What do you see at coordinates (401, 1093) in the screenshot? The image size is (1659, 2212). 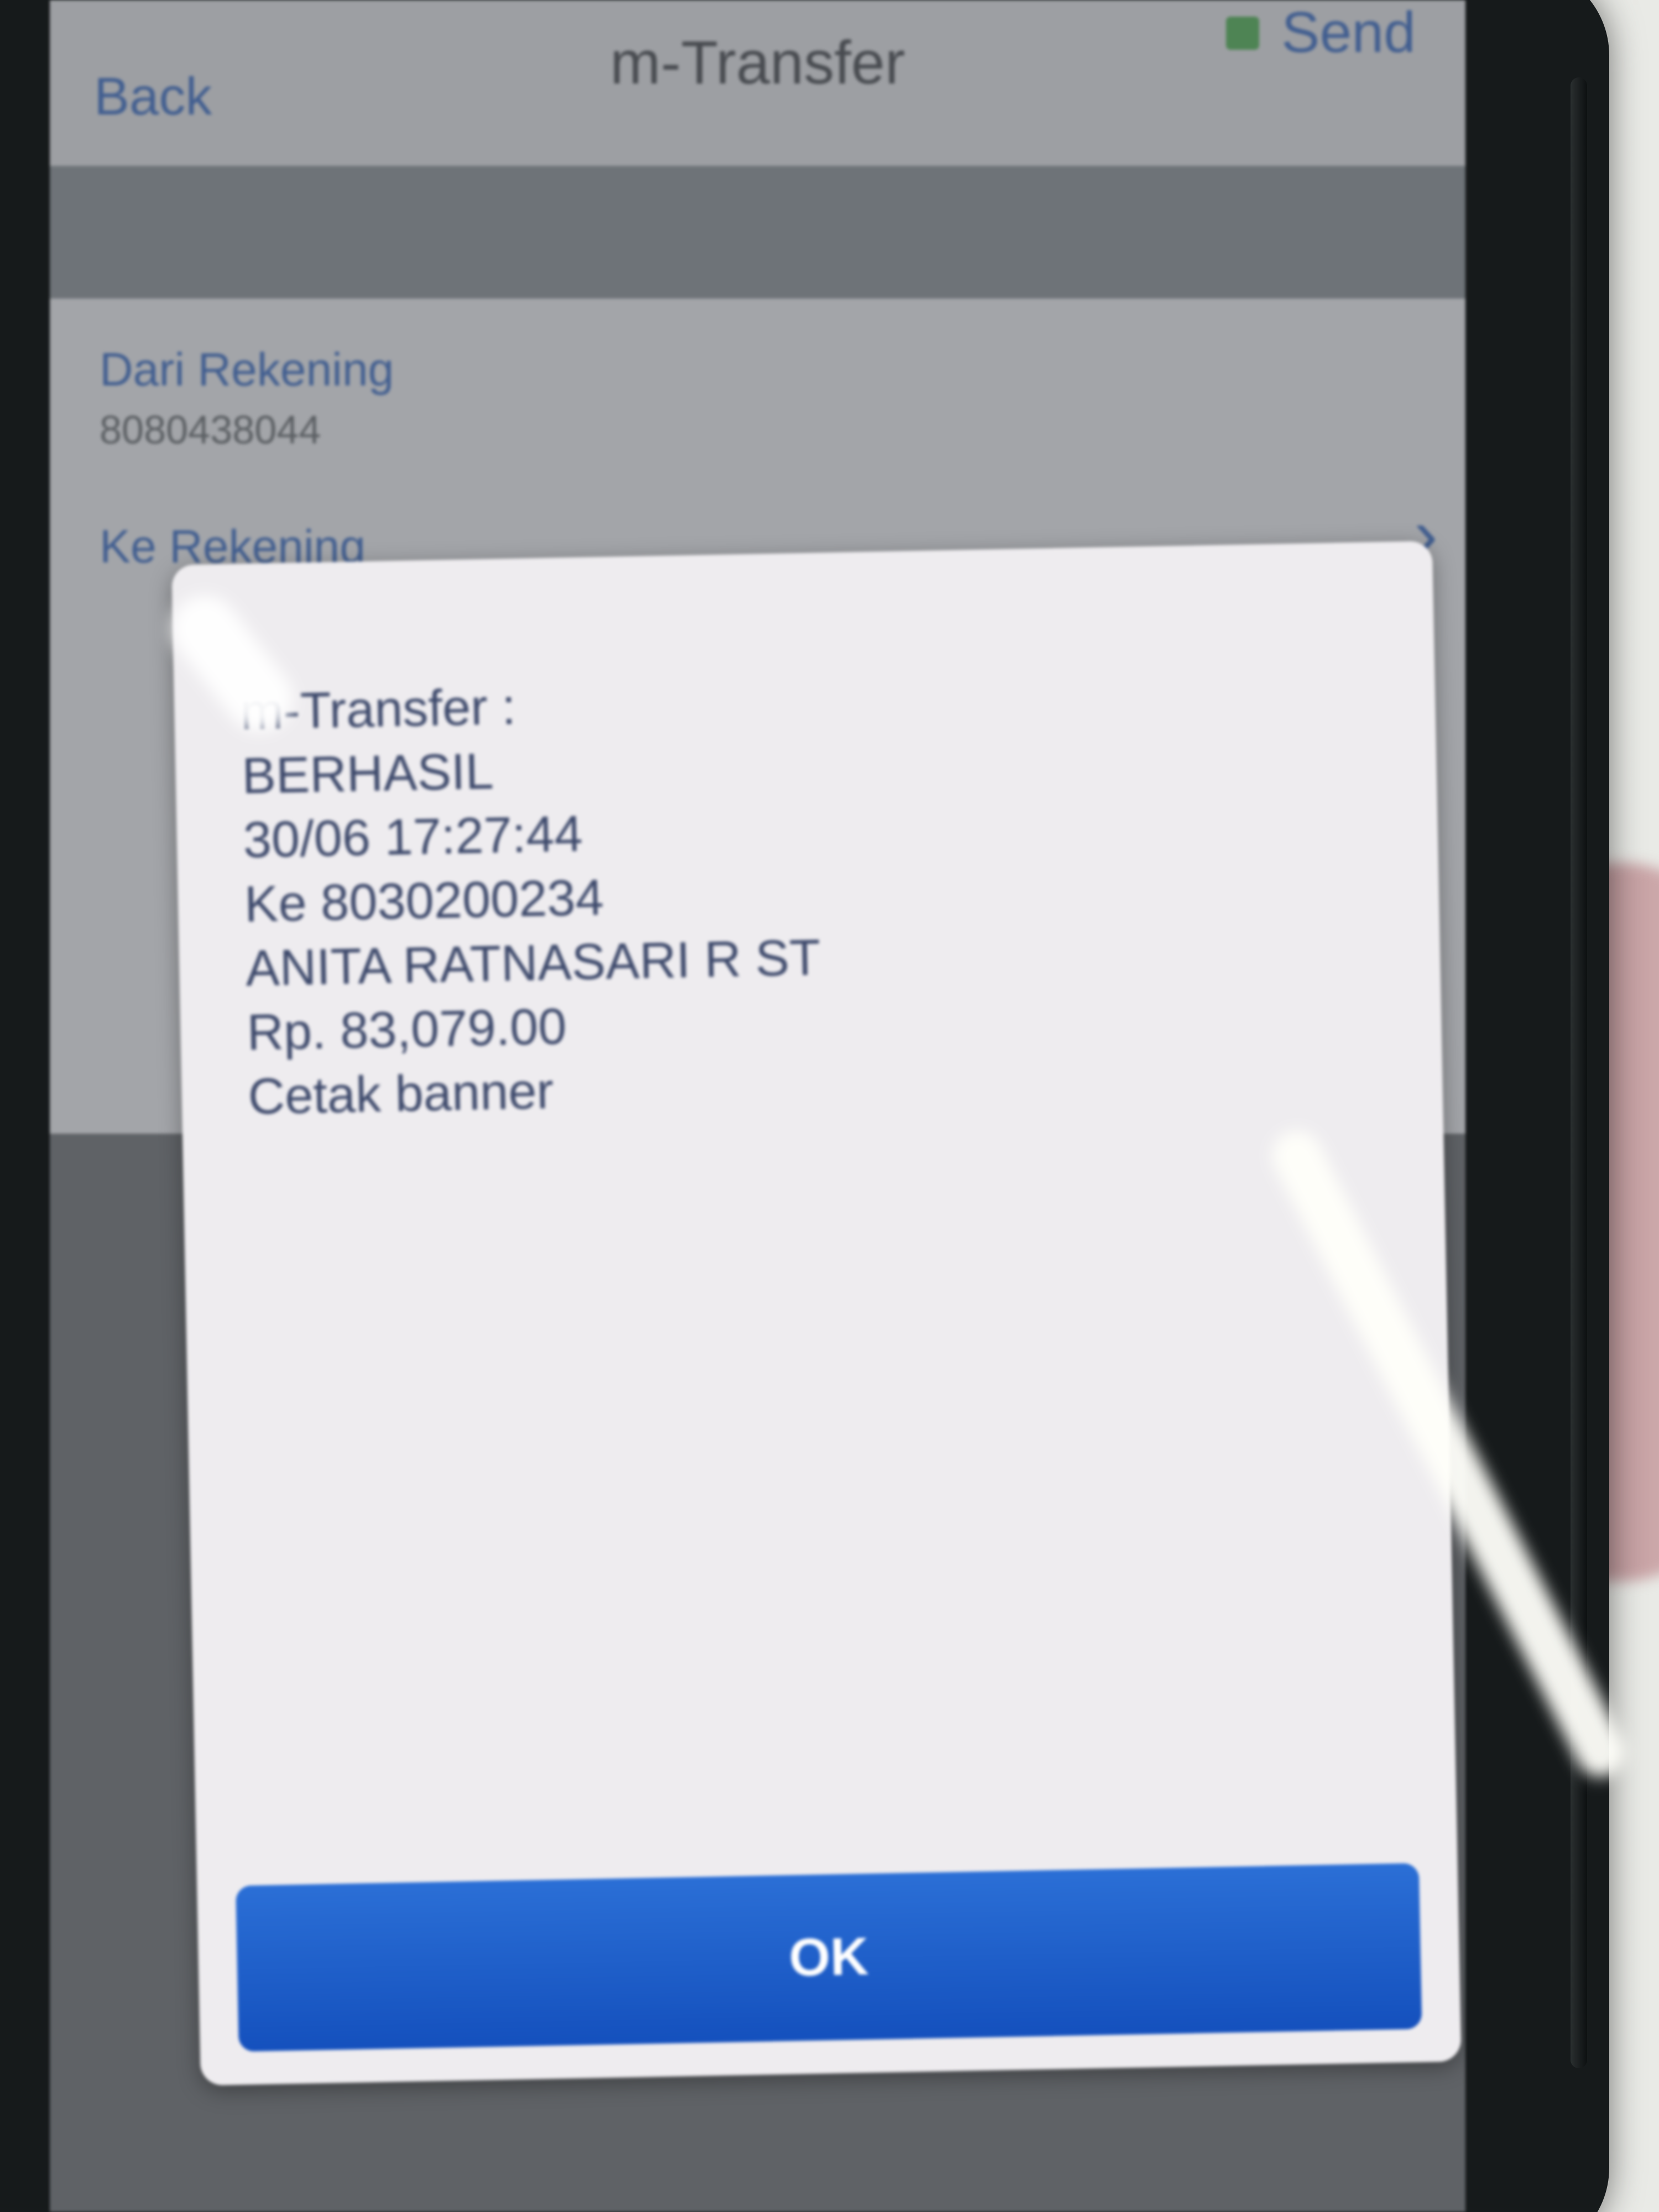 I see `message-line-note: Cetak banner` at bounding box center [401, 1093].